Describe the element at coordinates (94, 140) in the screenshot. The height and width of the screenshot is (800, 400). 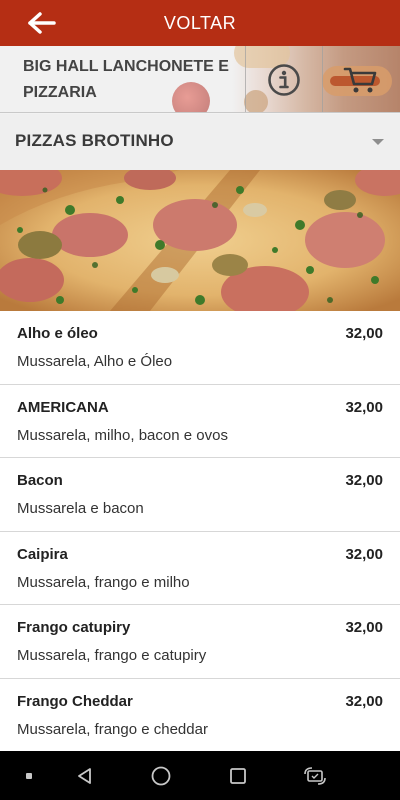
I see `category-label: PIZZAS BROTINHO` at that location.